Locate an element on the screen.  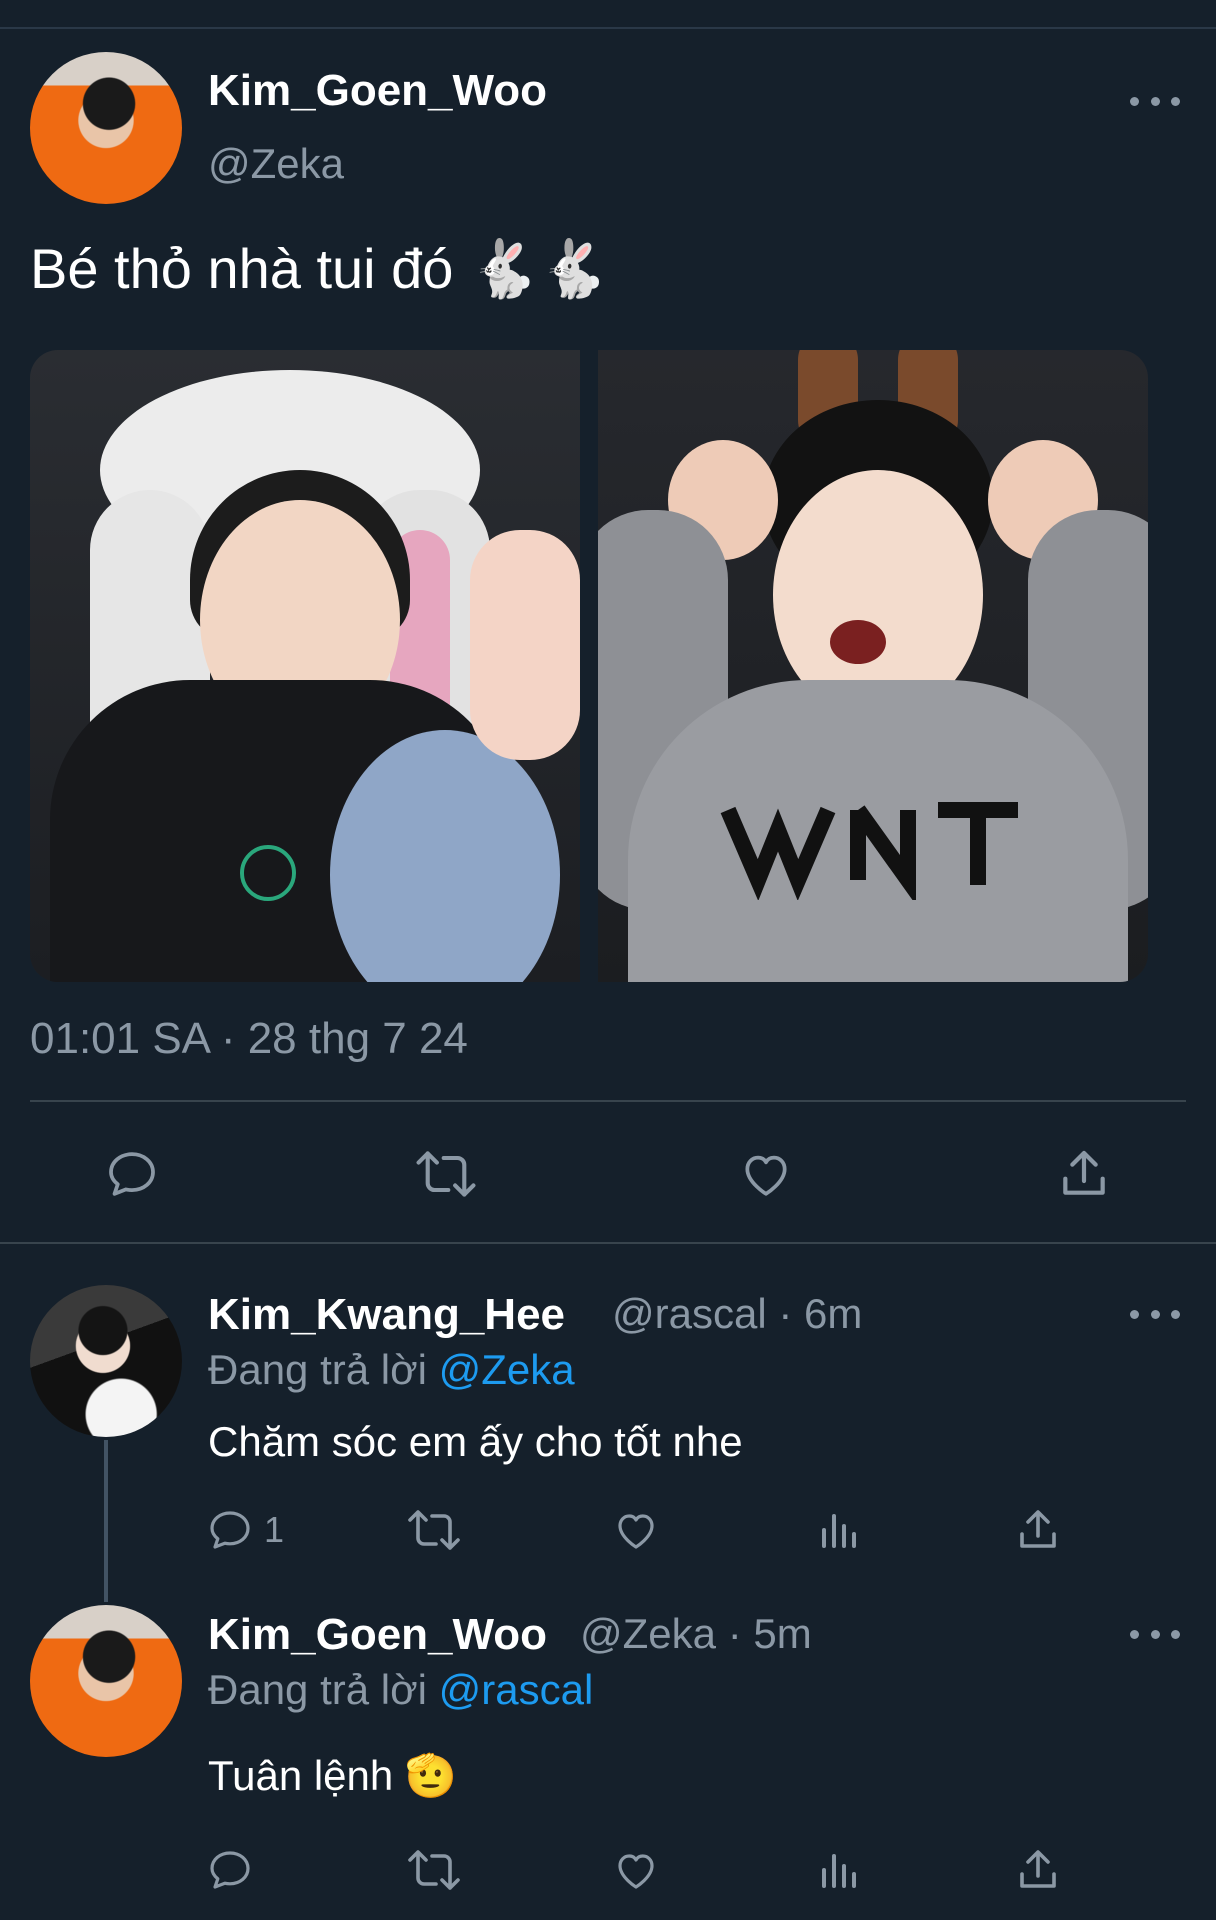
photo-bunny-hat is located at coordinates (305, 666).